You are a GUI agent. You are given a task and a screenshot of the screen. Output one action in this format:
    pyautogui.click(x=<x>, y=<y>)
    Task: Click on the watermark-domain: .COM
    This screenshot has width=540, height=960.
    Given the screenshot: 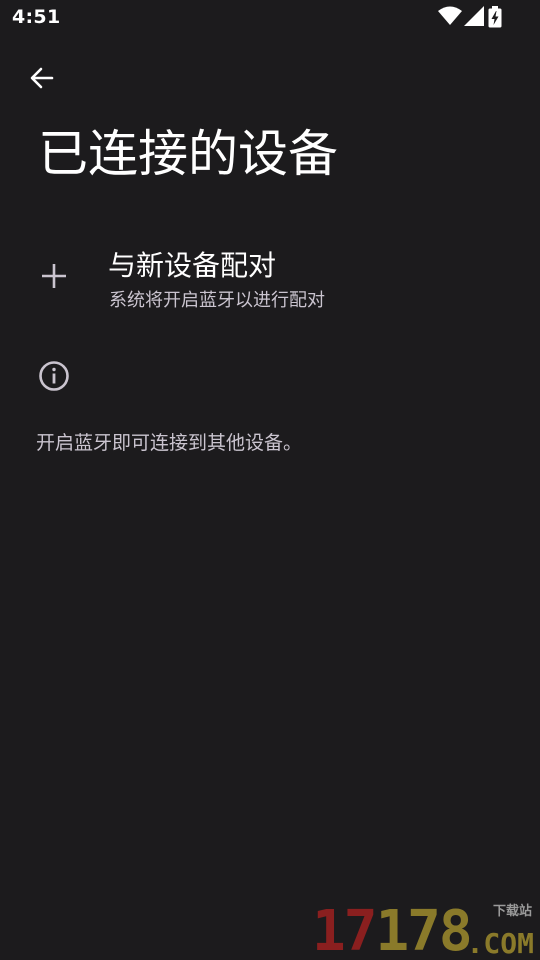 What is the action you would take?
    pyautogui.click(x=500, y=943)
    